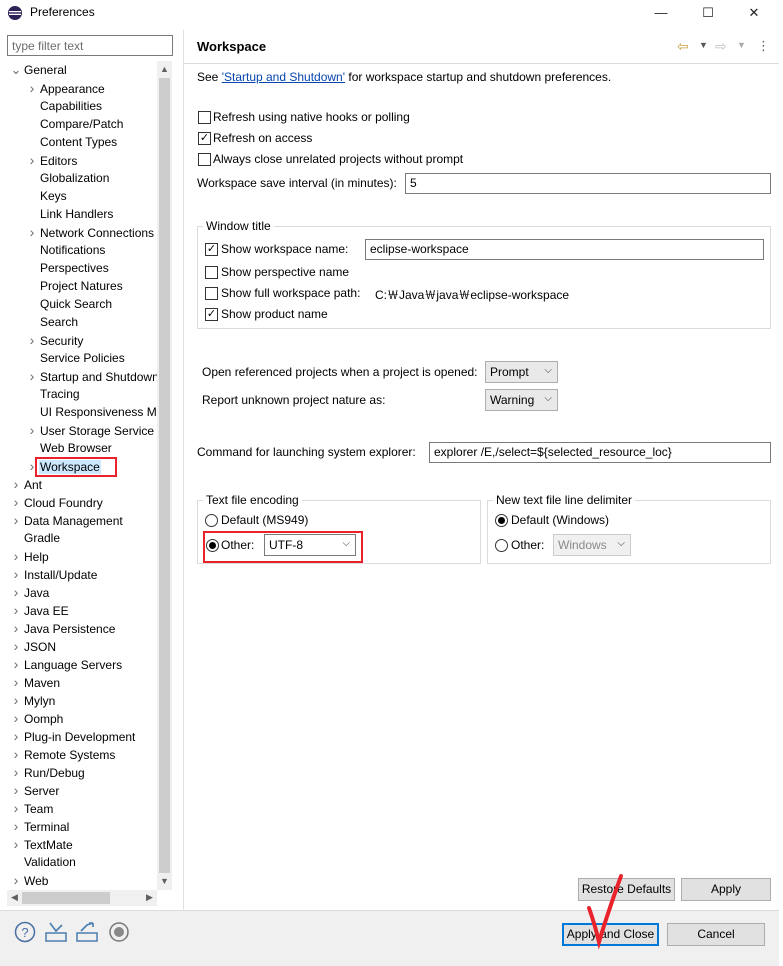 The image size is (783, 966). What do you see at coordinates (65, 250) in the screenshot?
I see `tree-item: Notifications` at bounding box center [65, 250].